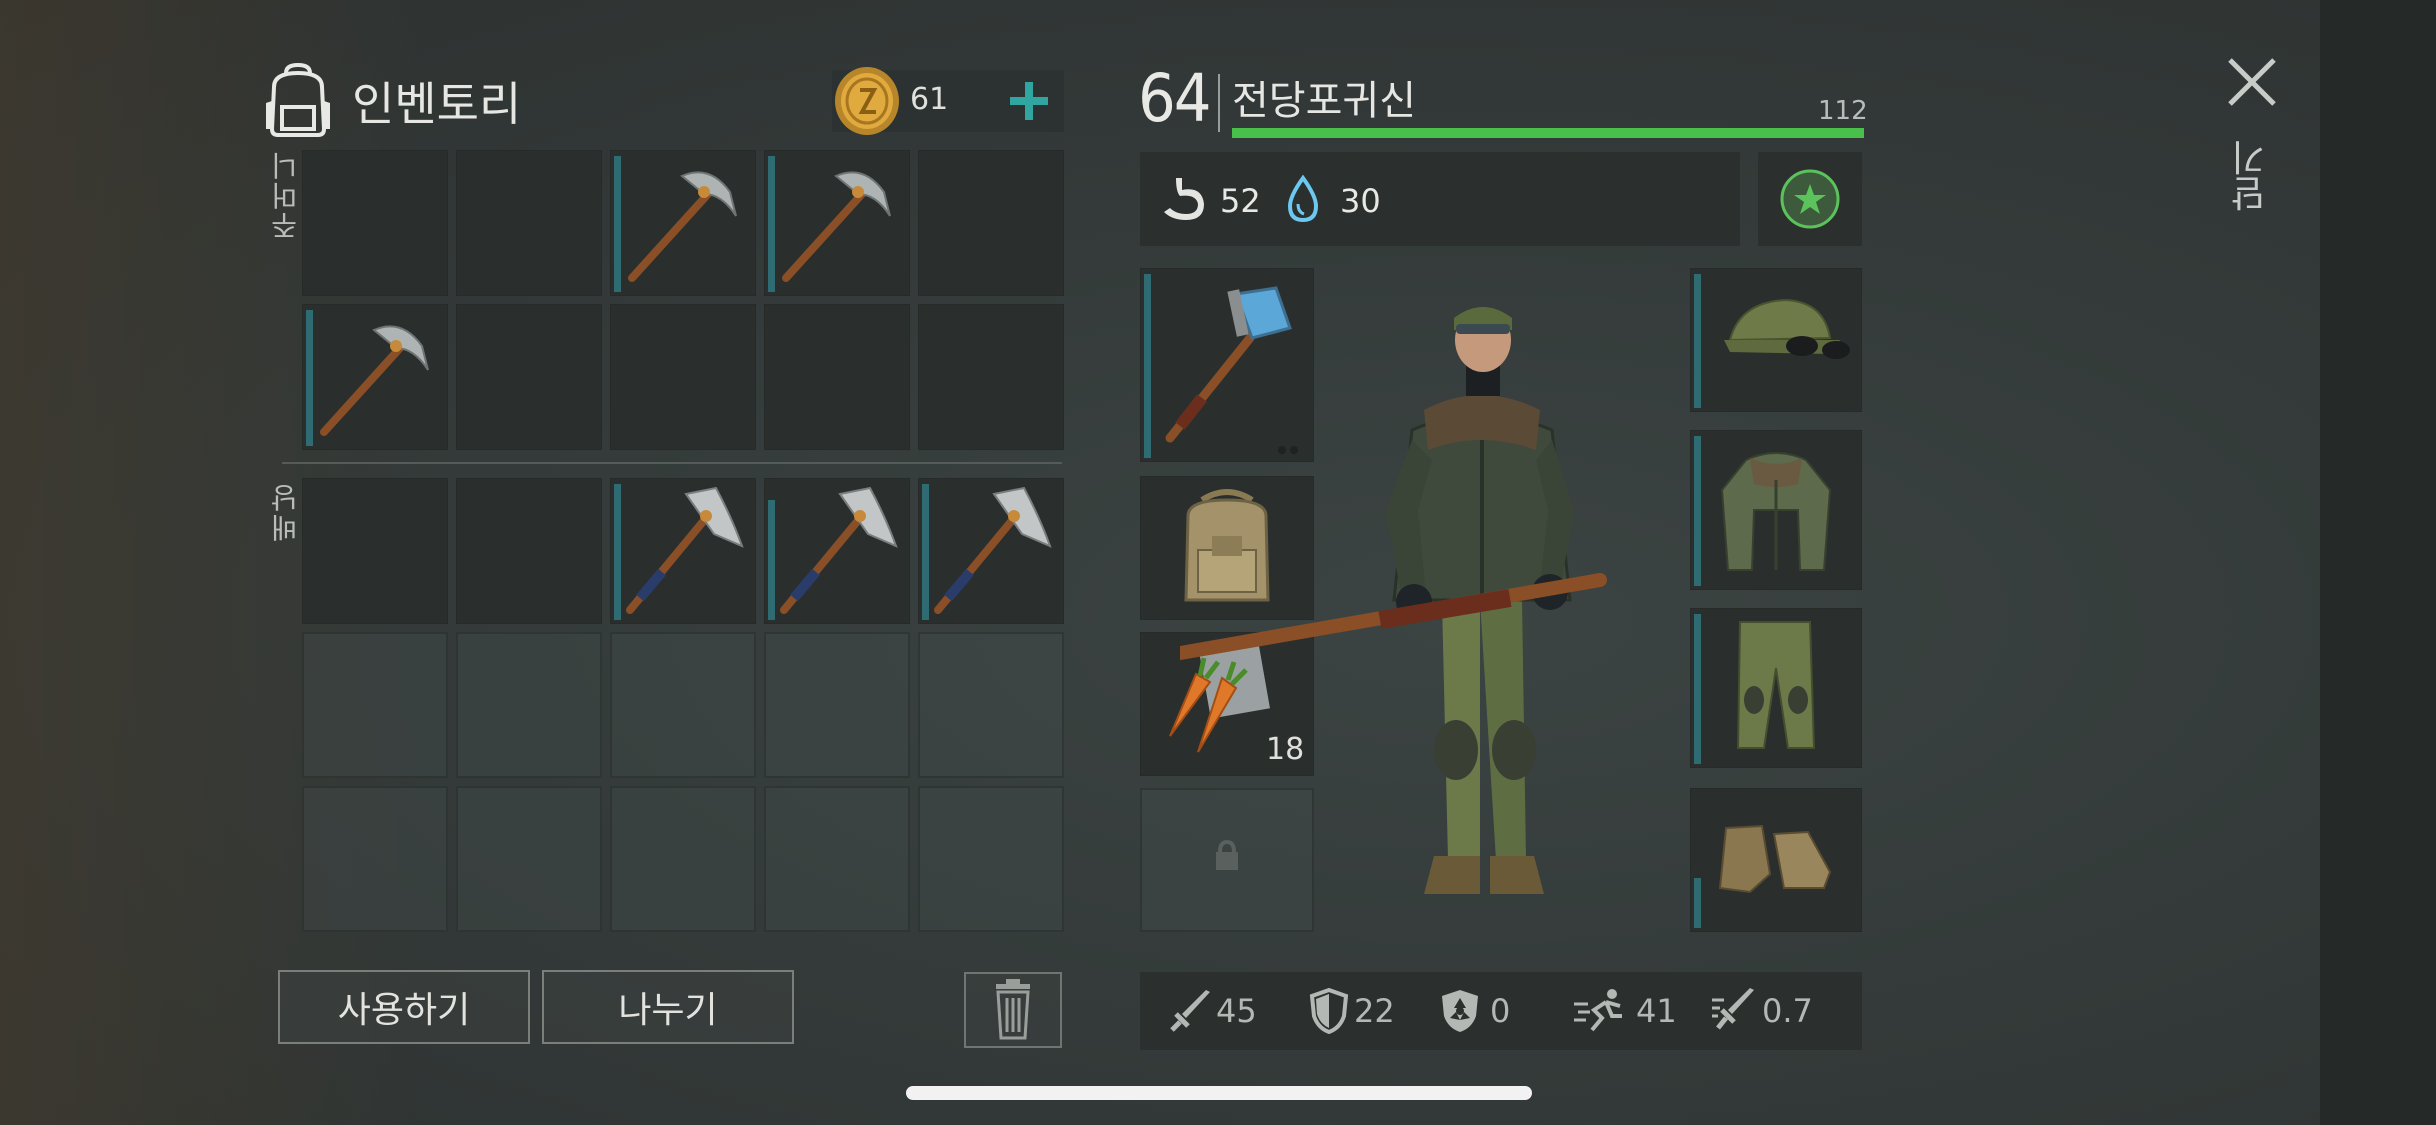 This screenshot has width=2436, height=1125. Describe the element at coordinates (437, 104) in the screenshot. I see `inventory-title: 인벤토리` at that location.